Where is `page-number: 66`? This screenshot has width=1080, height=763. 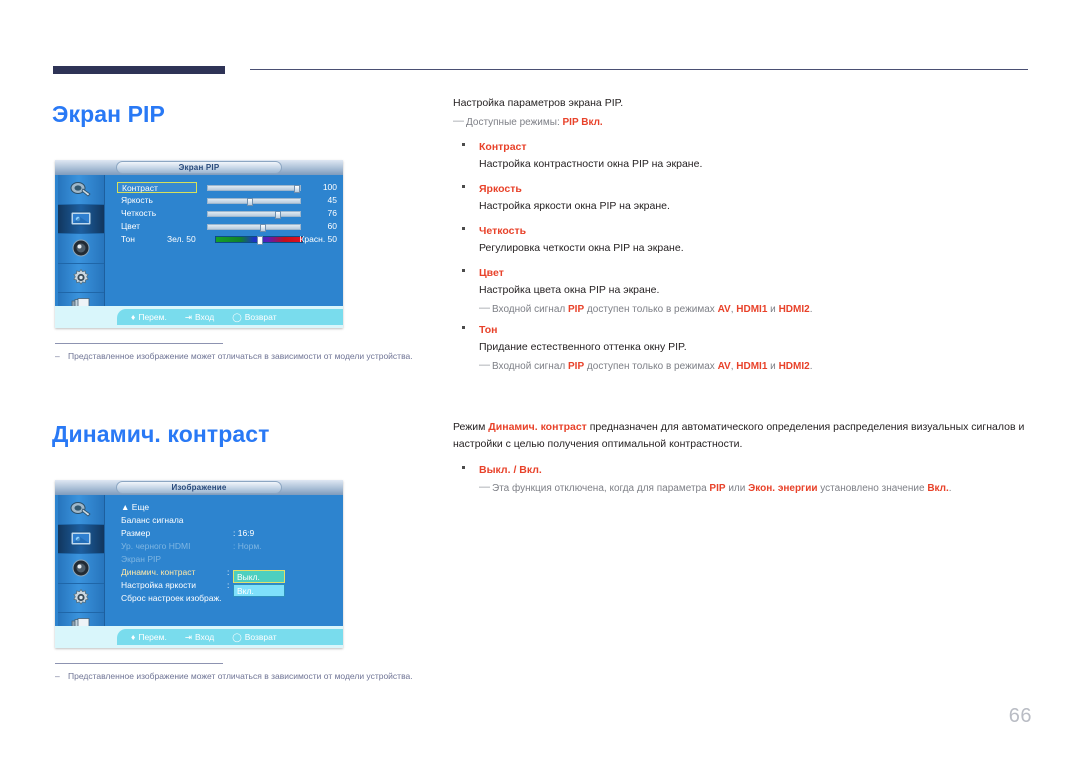
page-number: 66 is located at coordinates (1020, 716).